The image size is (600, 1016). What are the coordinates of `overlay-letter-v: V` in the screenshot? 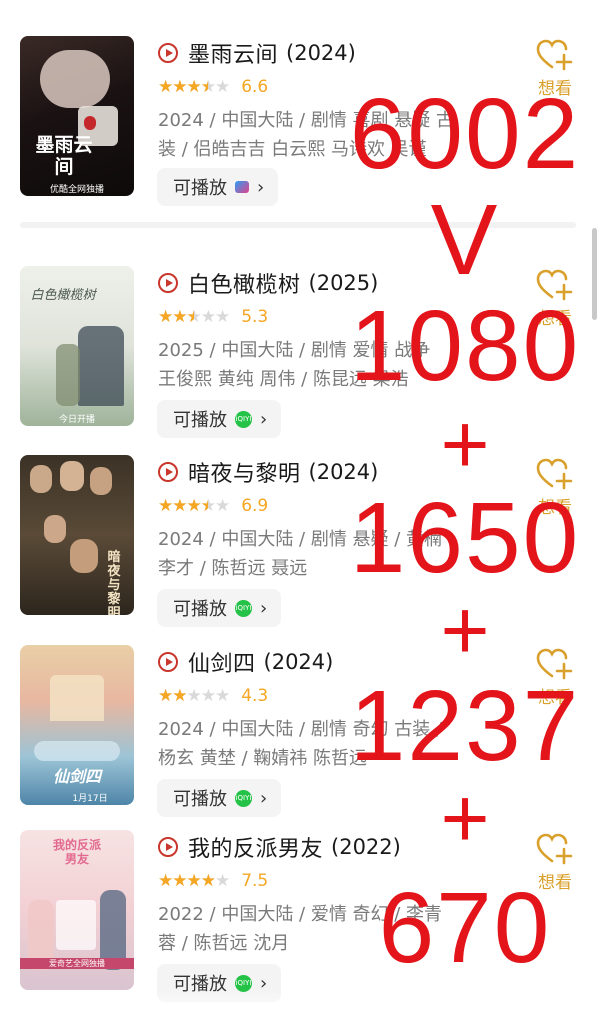 It's located at (465, 240).